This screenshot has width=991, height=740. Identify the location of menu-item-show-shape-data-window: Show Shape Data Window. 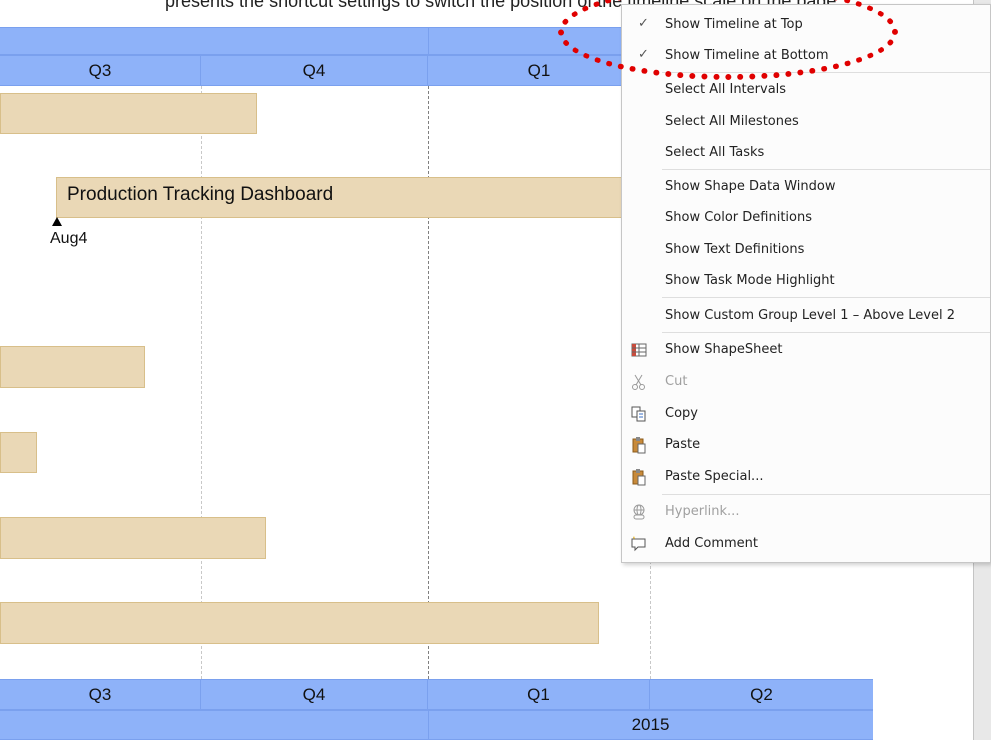
(806, 187).